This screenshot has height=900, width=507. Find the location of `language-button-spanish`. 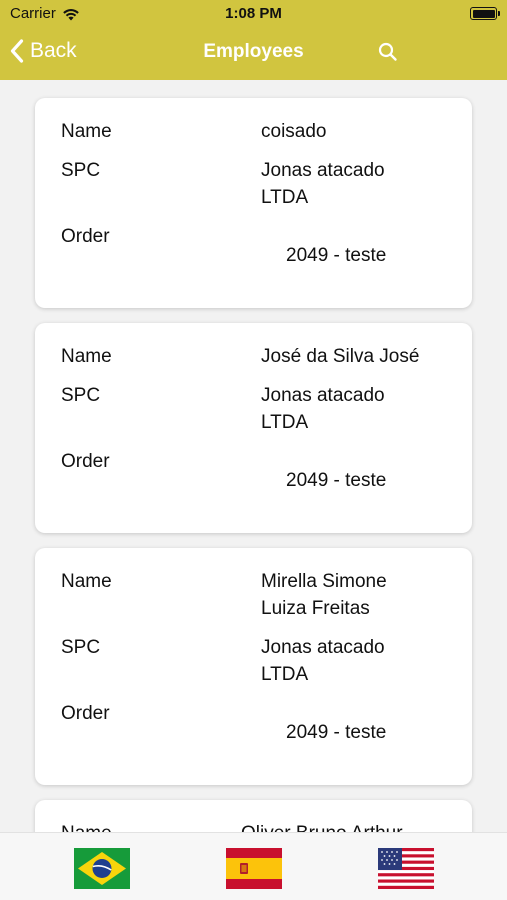

language-button-spanish is located at coordinates (254, 868).